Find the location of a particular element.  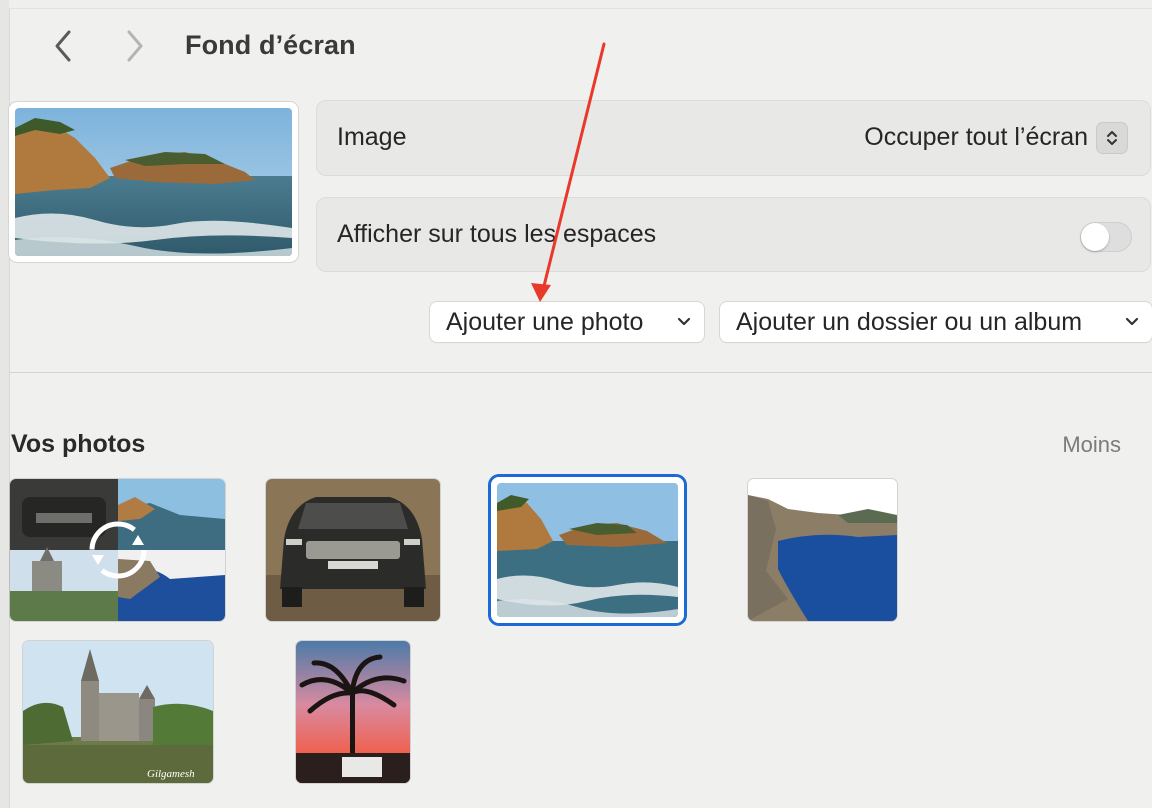

coast-preview-image is located at coordinates (153, 182).